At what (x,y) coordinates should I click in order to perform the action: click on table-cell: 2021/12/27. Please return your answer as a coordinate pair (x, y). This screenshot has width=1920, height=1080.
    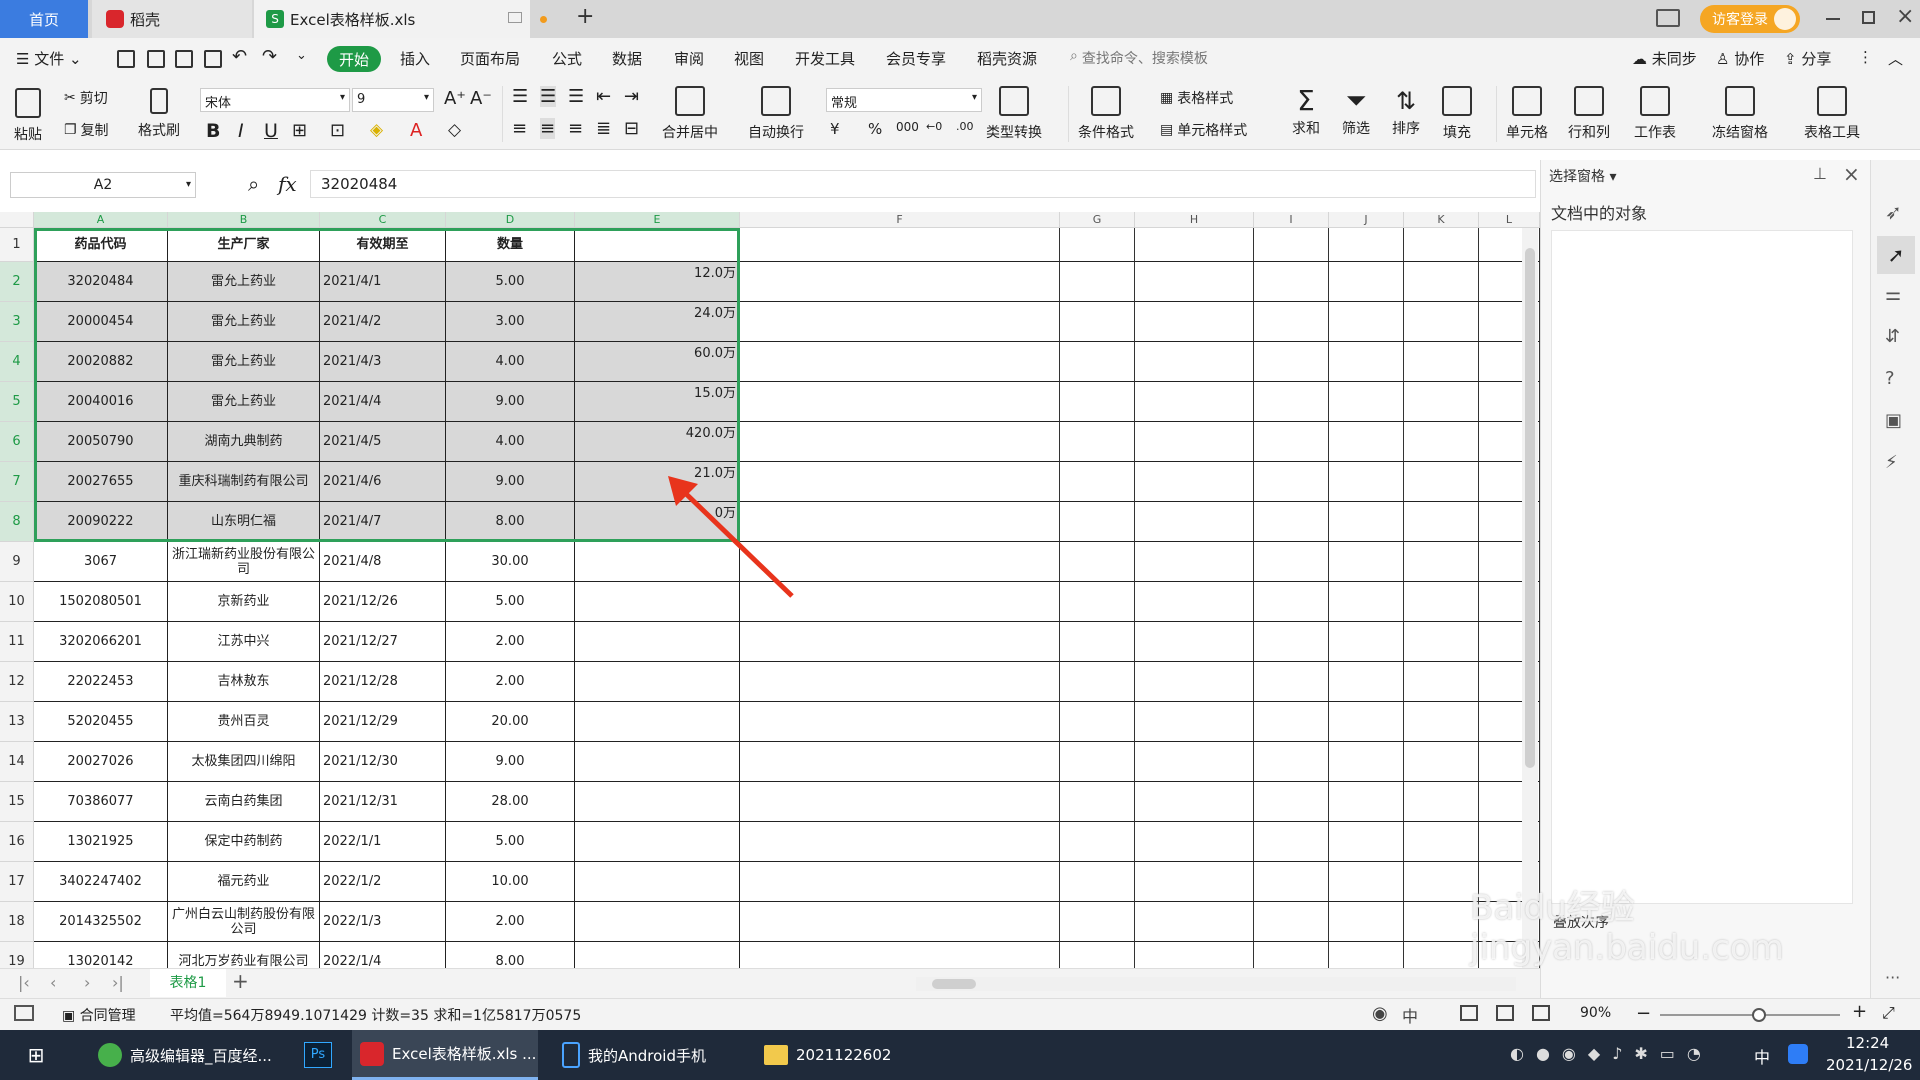
    Looking at the image, I should click on (383, 642).